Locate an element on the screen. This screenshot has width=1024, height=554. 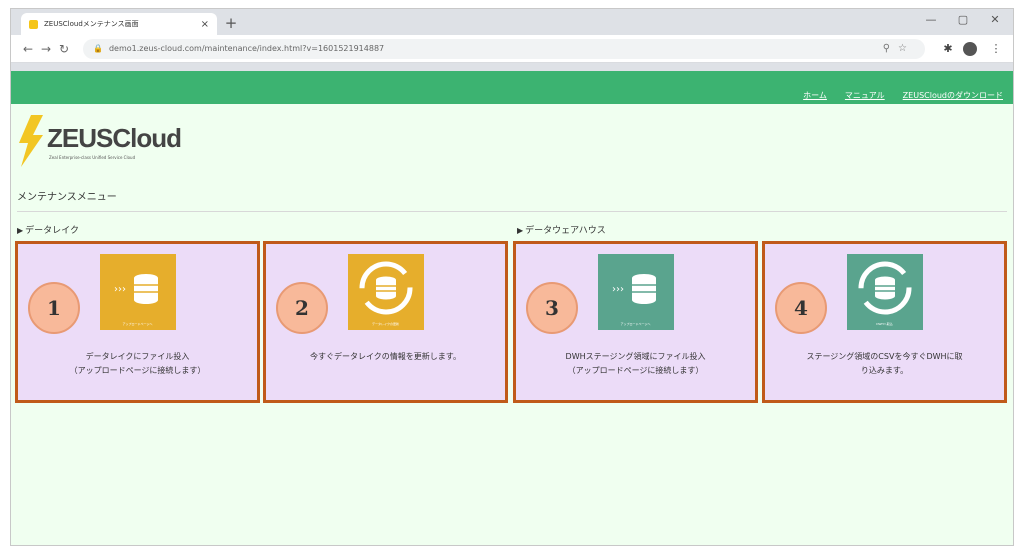
step-number-badge: 4 is located at coordinates (801, 308).